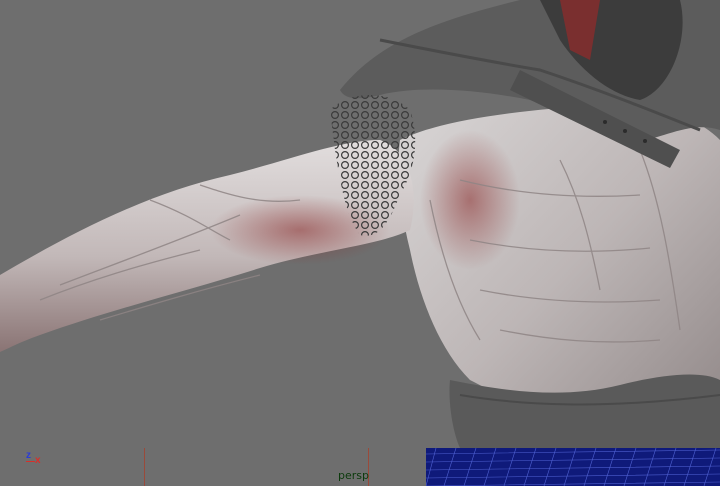 This screenshot has width=720, height=486. I want to click on wireframe-mesh, so click(573, 467).